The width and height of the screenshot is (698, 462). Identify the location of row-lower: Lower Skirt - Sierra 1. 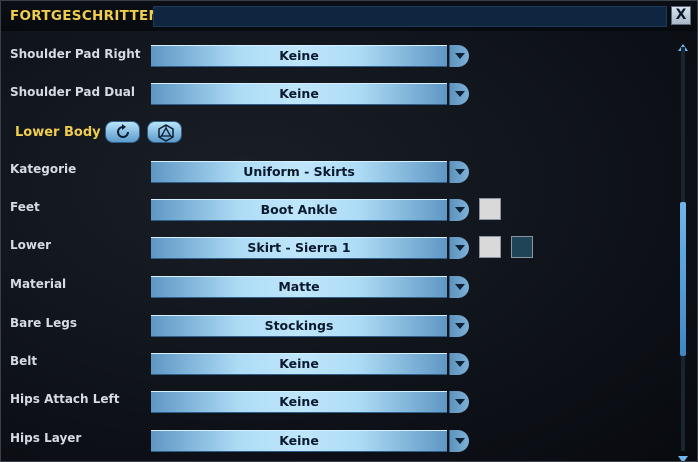
(331, 248).